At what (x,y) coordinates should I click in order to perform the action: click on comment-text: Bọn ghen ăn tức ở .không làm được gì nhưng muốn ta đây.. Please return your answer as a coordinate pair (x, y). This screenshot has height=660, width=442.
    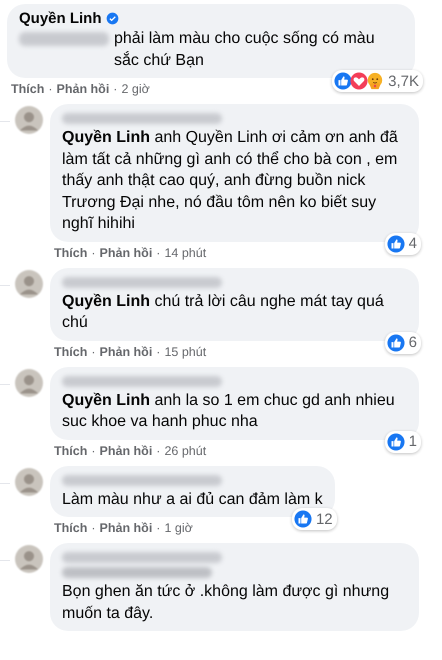
    Looking at the image, I should click on (226, 603).